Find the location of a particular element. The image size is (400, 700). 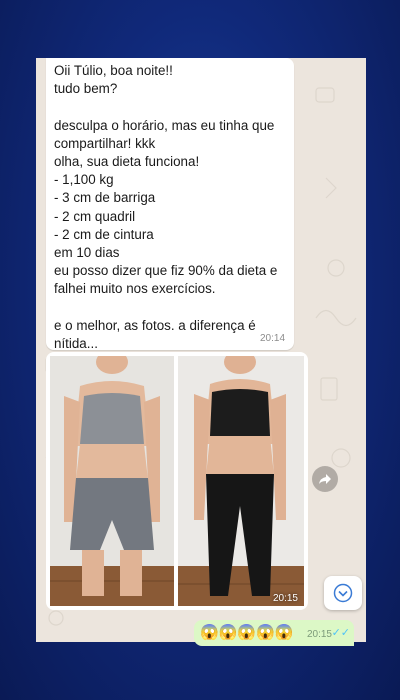

outgoing-message-bubble: 😱😱😱😱😱 20:15 ✓✓ is located at coordinates (274, 633).